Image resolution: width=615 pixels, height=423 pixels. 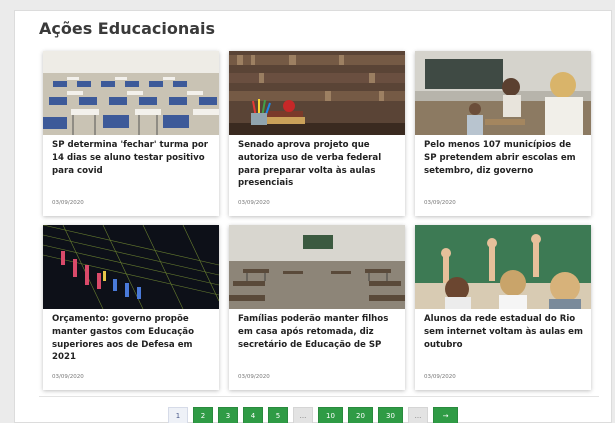 I want to click on pagination: 1 2 3 4 5 ... 10 20 30 ... →, so click(x=313, y=415).